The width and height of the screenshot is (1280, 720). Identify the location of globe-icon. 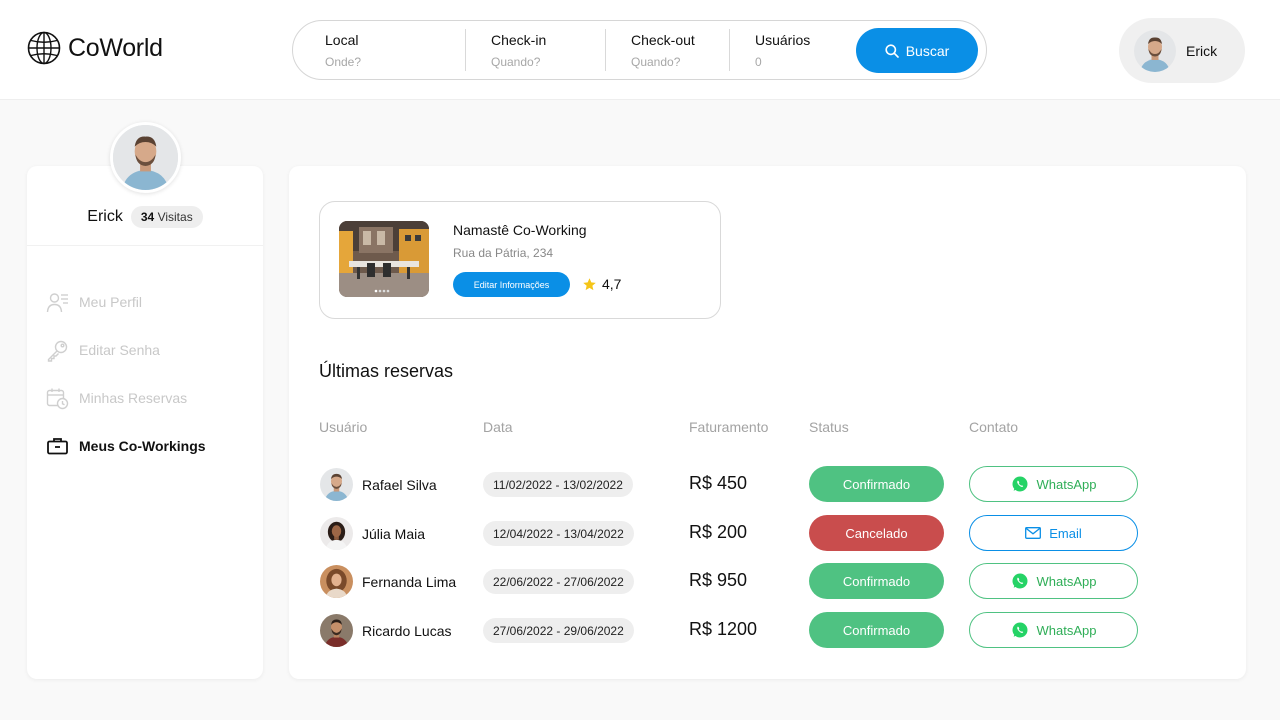
(44, 48).